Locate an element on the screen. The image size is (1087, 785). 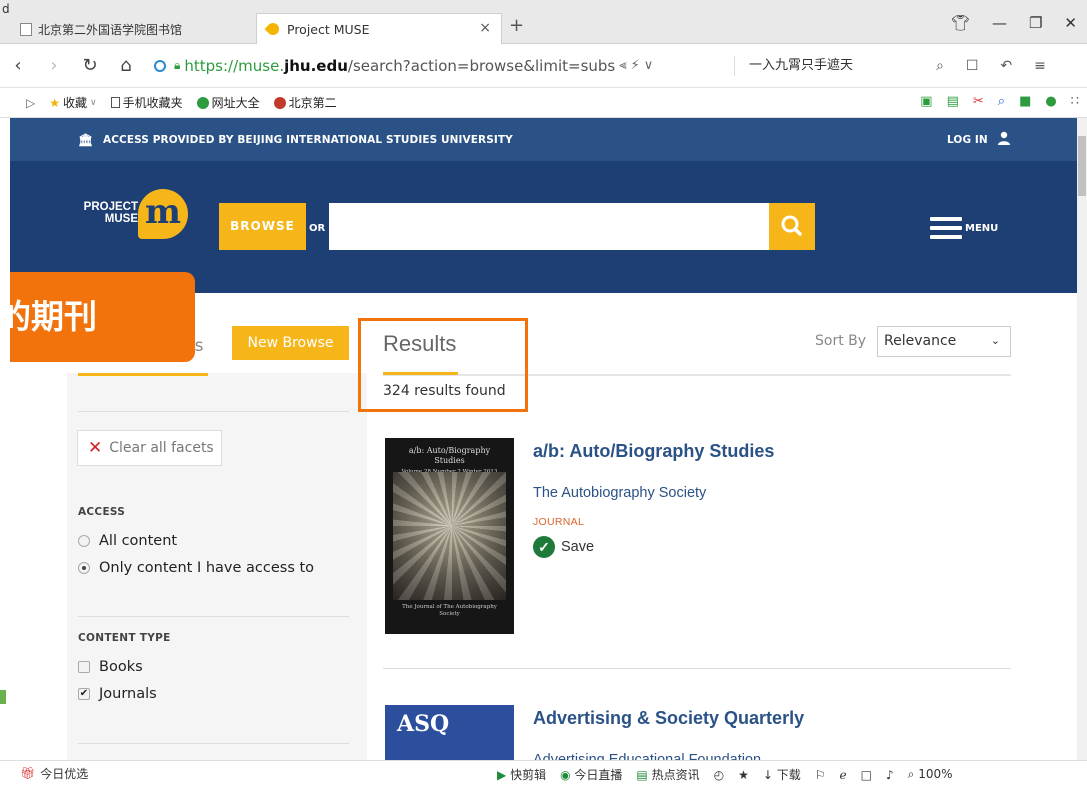
clear-facets-button: ✕ Clear all facets is located at coordinates (149, 448).